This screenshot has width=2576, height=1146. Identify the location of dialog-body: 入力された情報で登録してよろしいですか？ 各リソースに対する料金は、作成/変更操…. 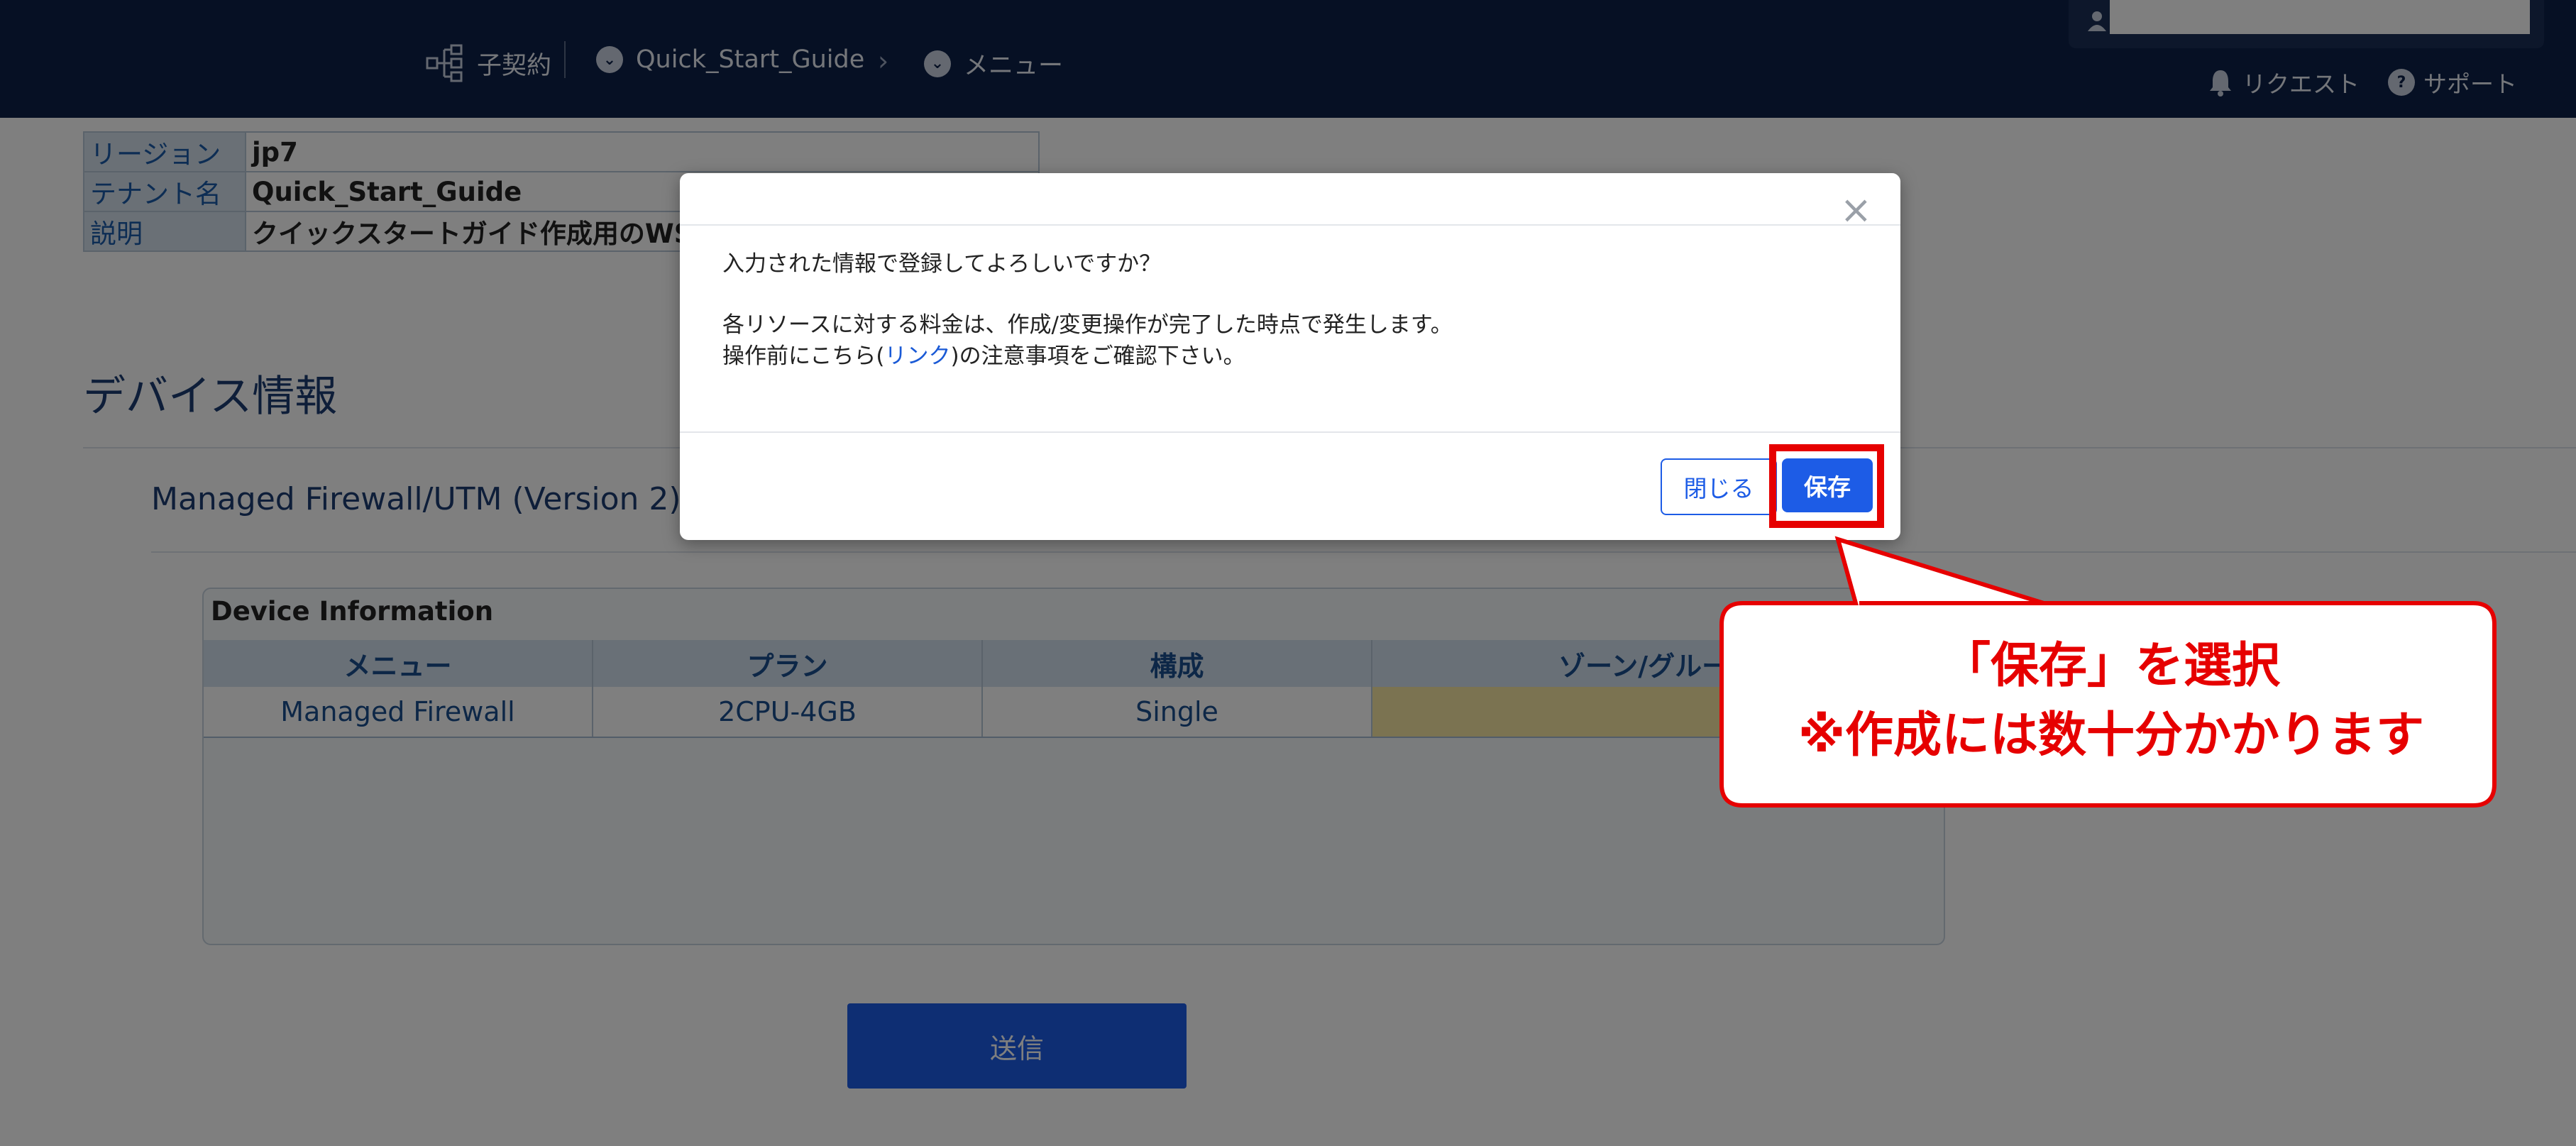
(1087, 310).